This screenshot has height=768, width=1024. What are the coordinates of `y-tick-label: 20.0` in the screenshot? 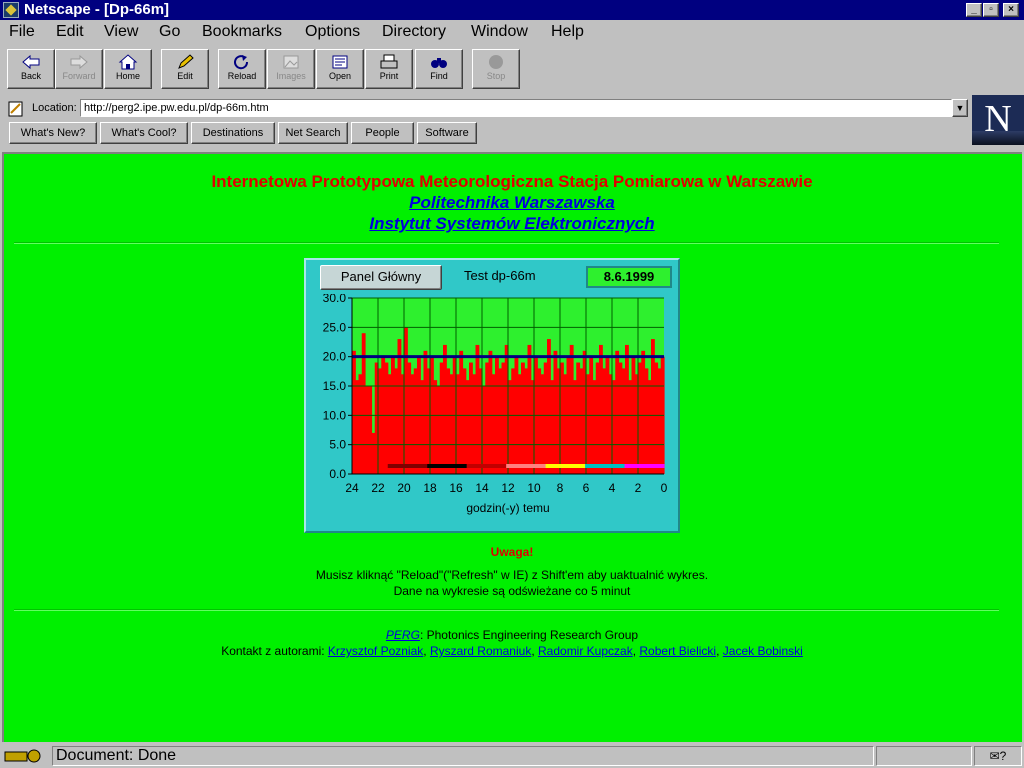 It's located at (335, 357).